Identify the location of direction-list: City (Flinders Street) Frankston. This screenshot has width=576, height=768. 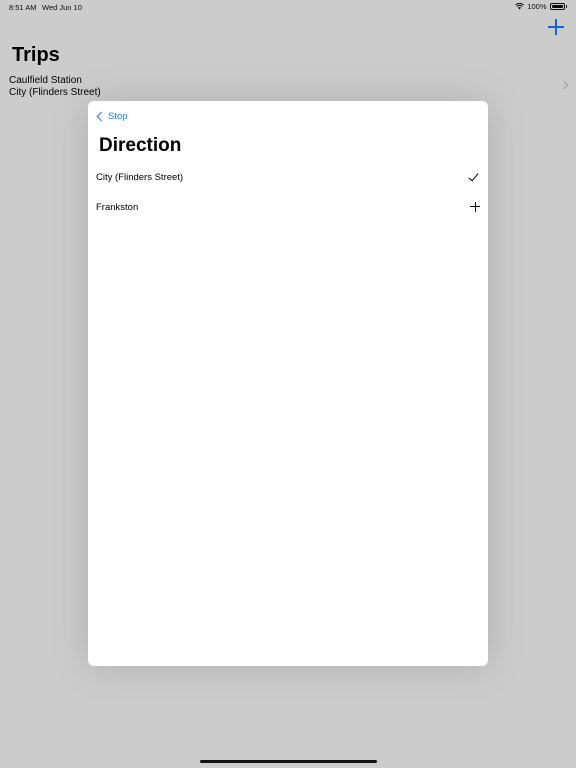
(288, 192).